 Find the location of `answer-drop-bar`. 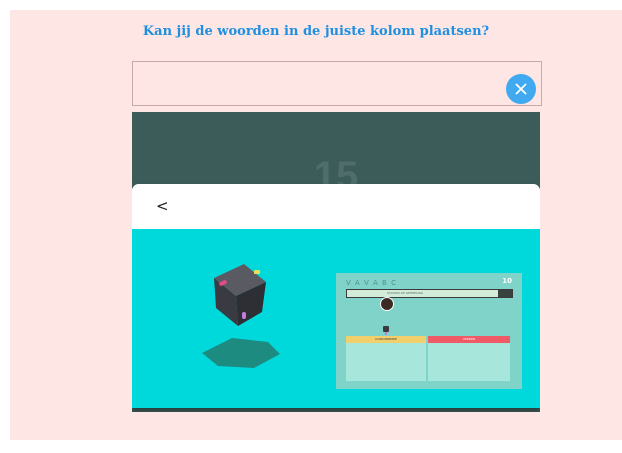

answer-drop-bar is located at coordinates (337, 83).